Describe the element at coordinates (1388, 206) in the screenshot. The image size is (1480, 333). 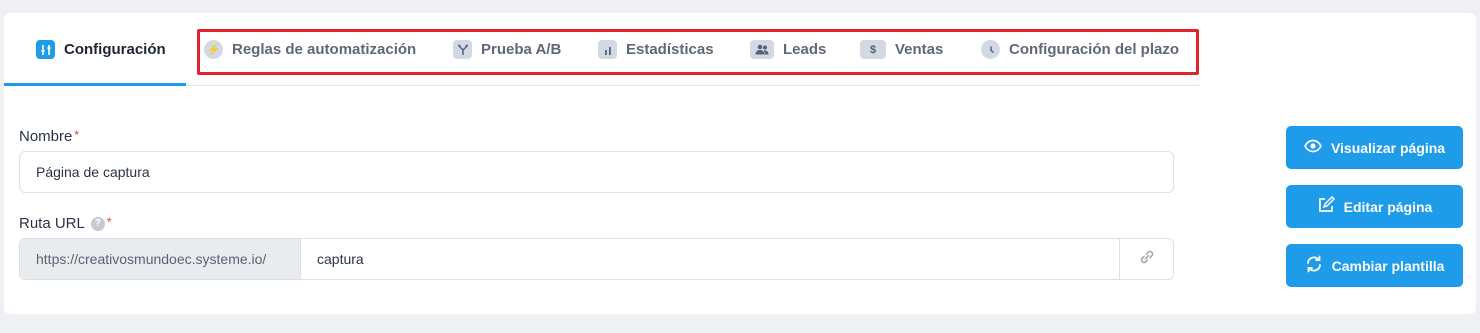
I see `edit-page-label: Editar página` at that location.